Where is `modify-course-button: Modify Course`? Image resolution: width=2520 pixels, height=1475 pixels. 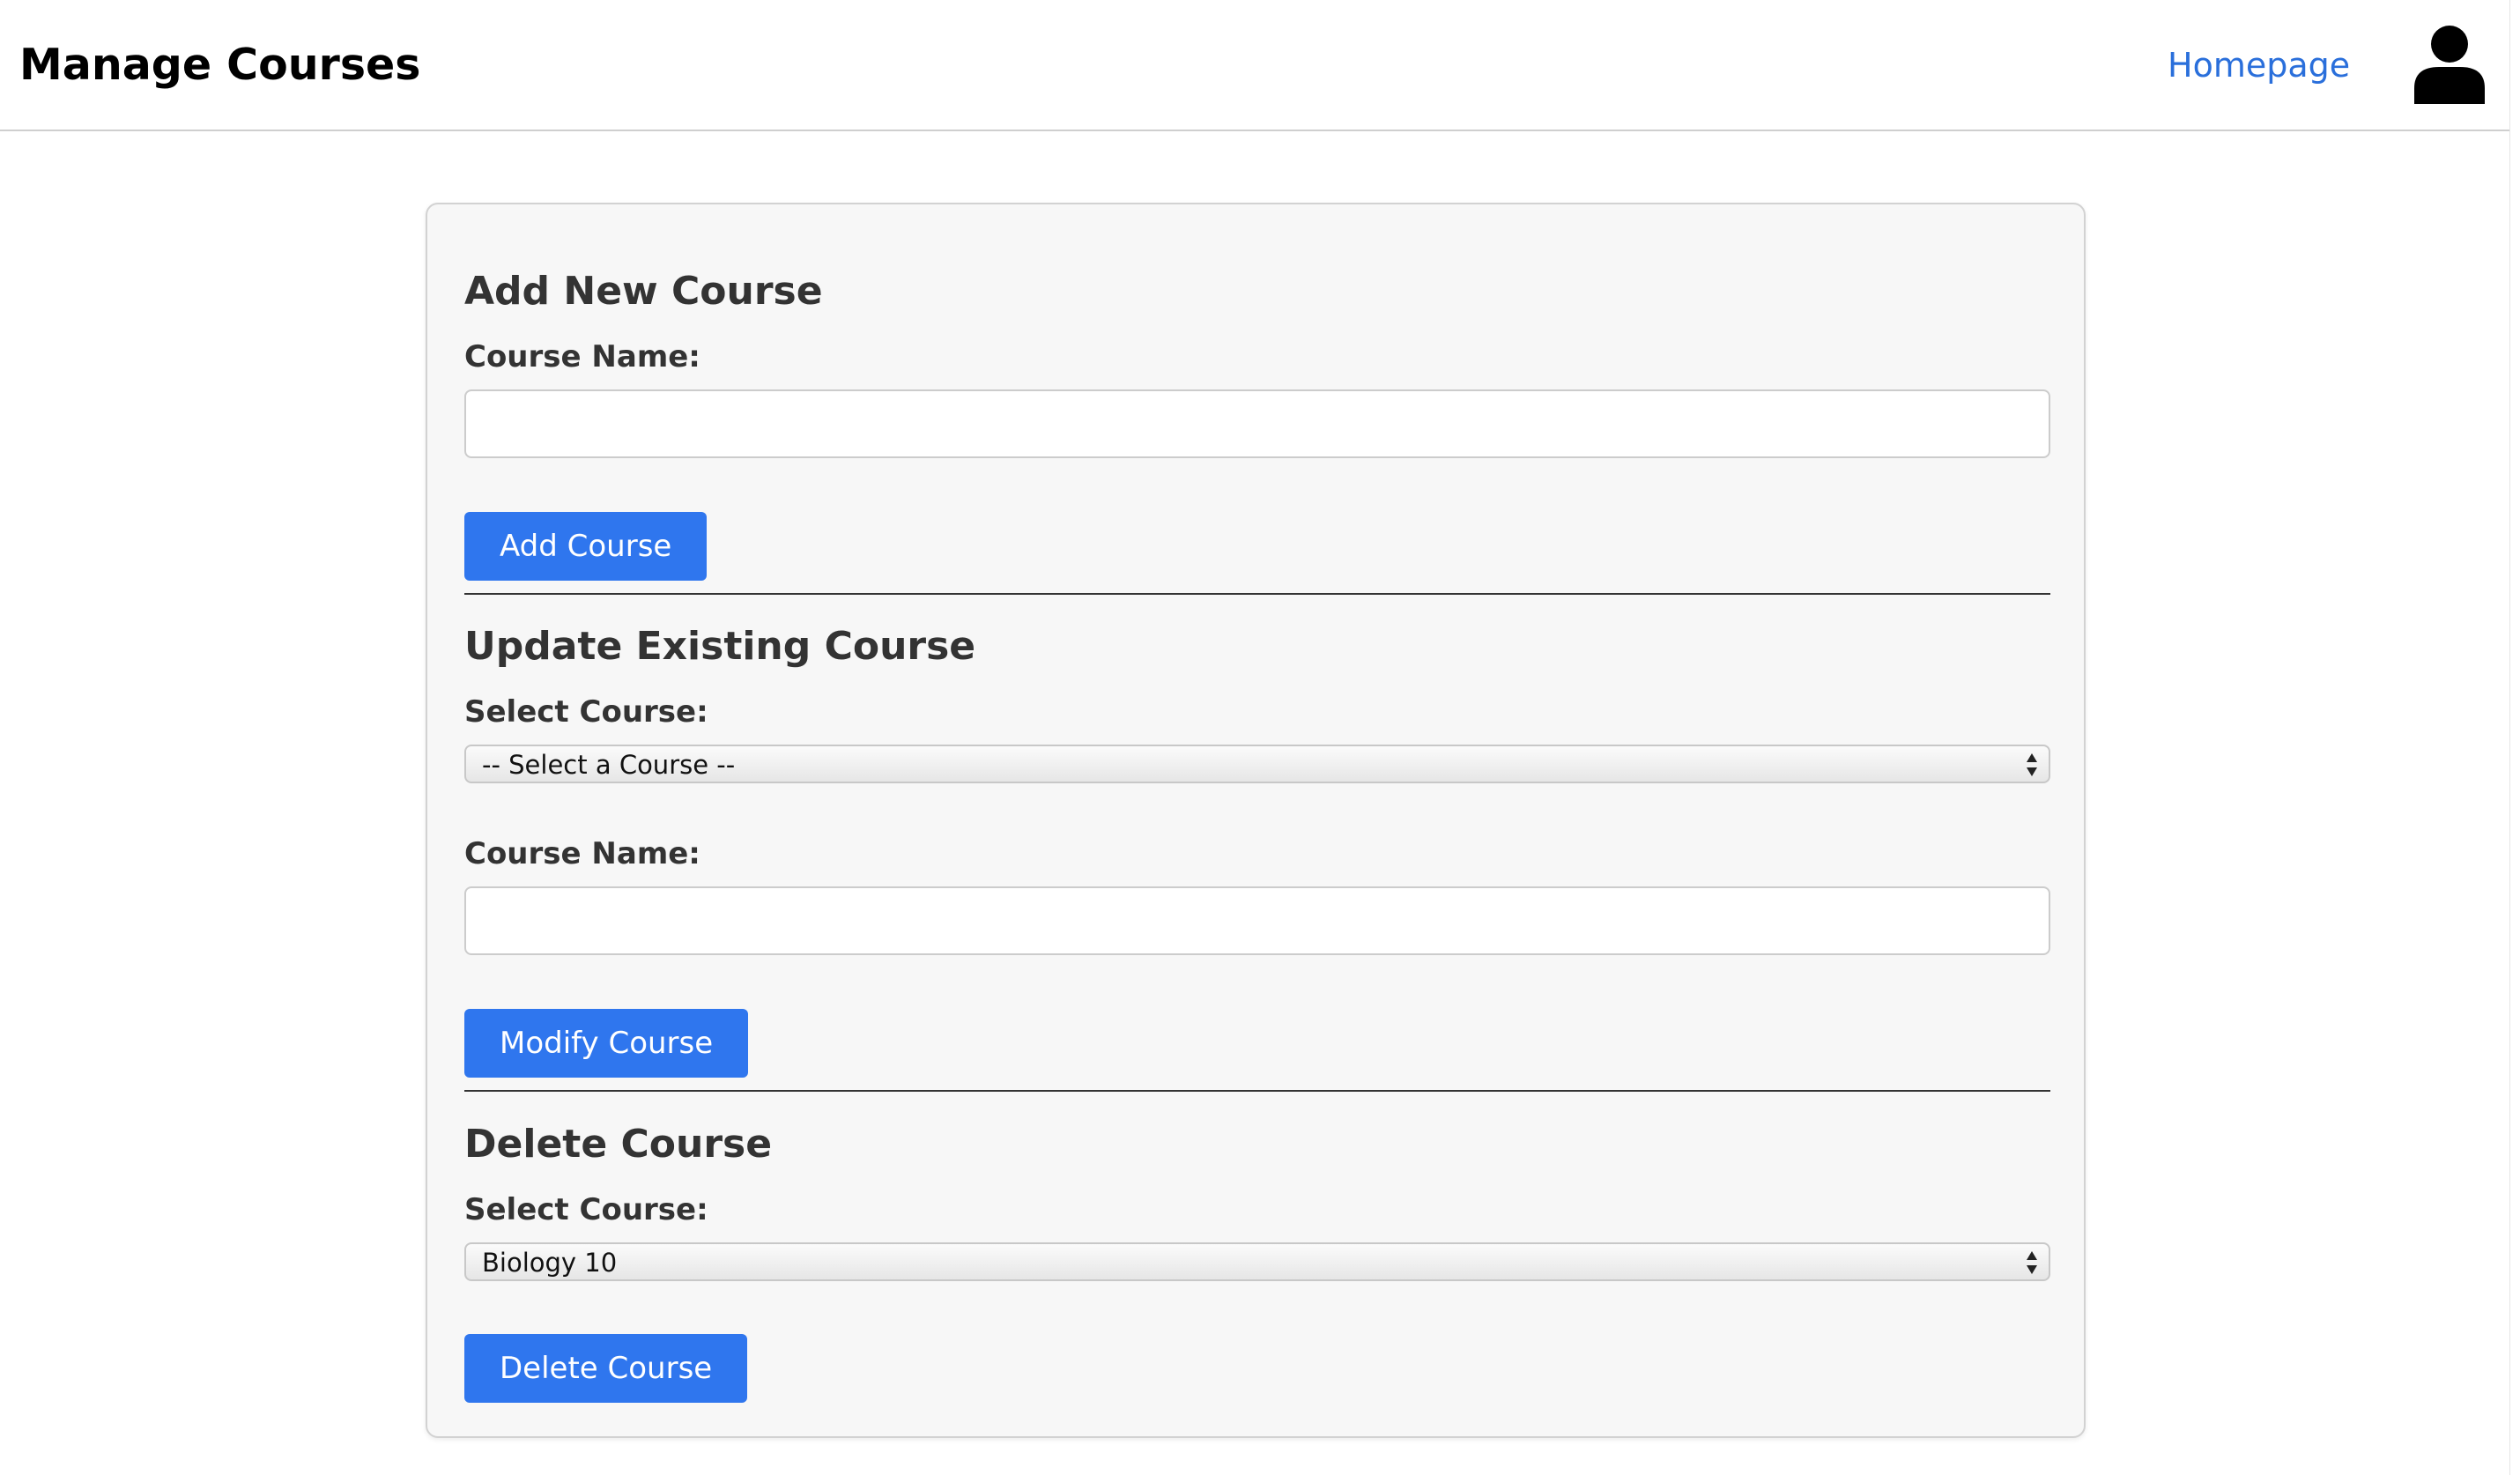 modify-course-button: Modify Course is located at coordinates (606, 1043).